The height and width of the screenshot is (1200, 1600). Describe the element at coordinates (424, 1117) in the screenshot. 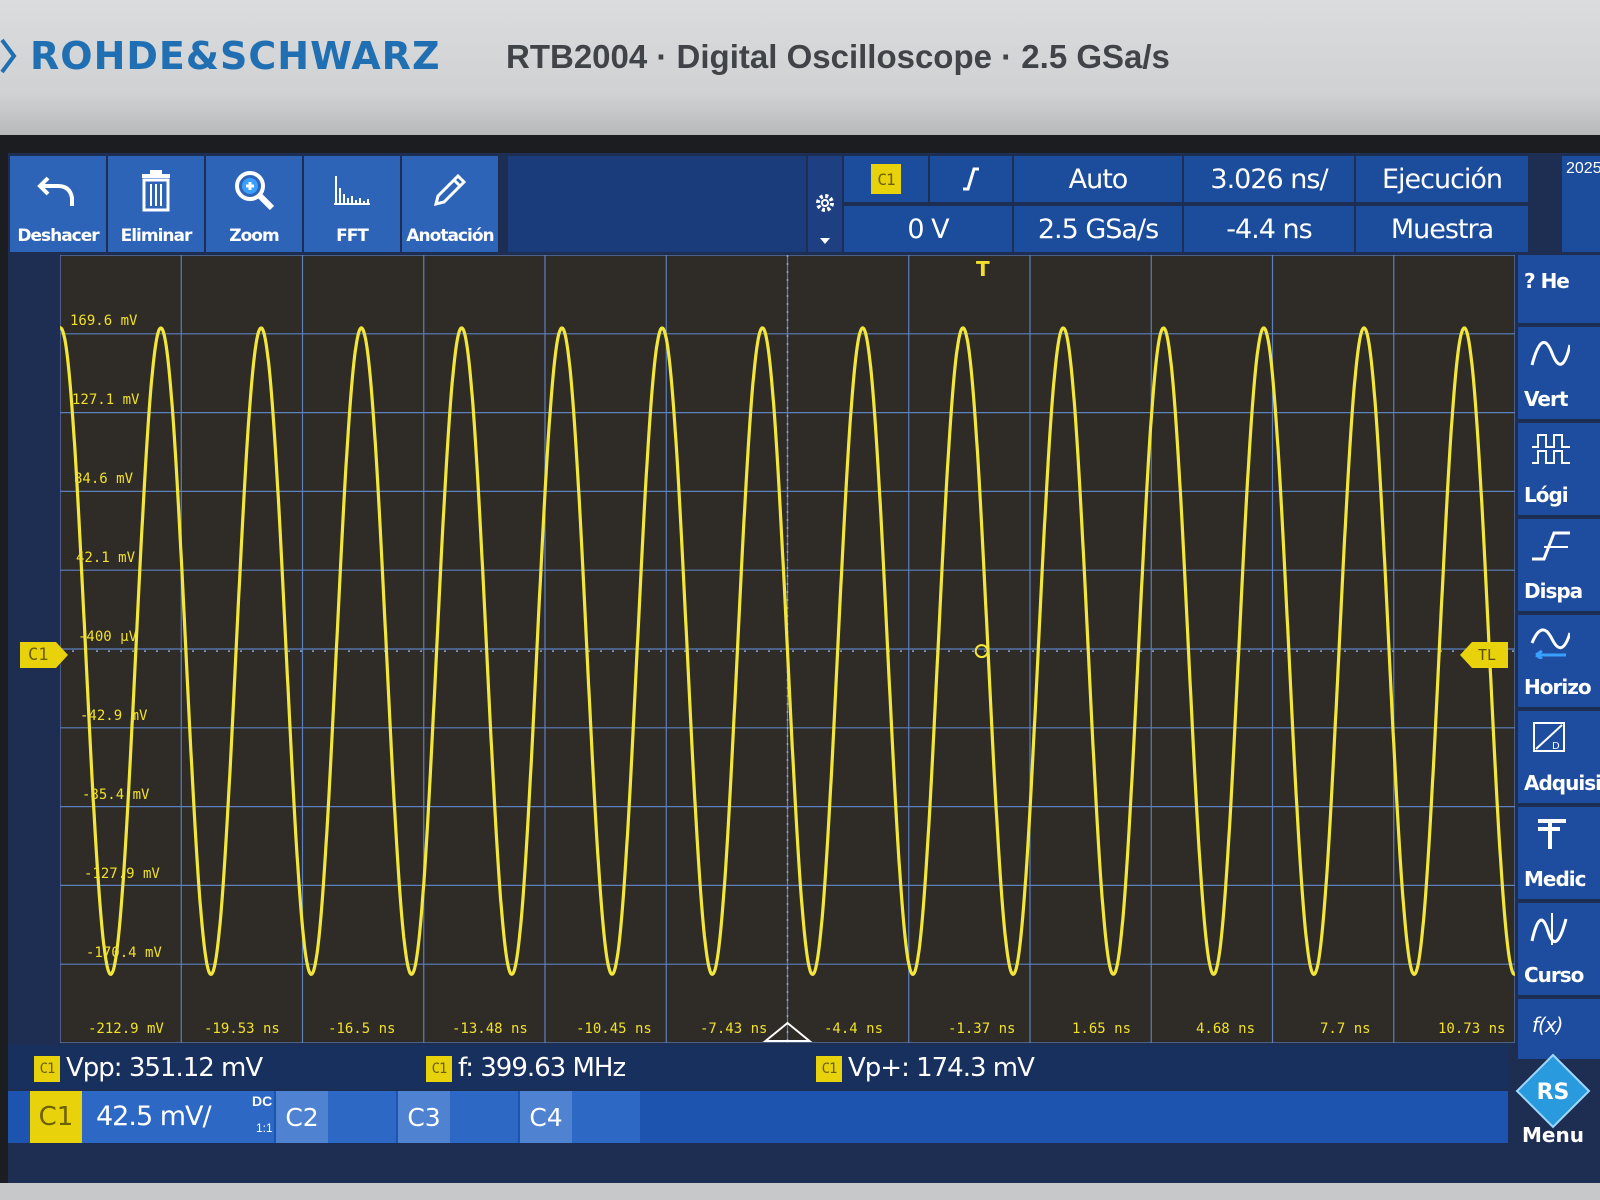

I see `channel3-button: C3` at that location.